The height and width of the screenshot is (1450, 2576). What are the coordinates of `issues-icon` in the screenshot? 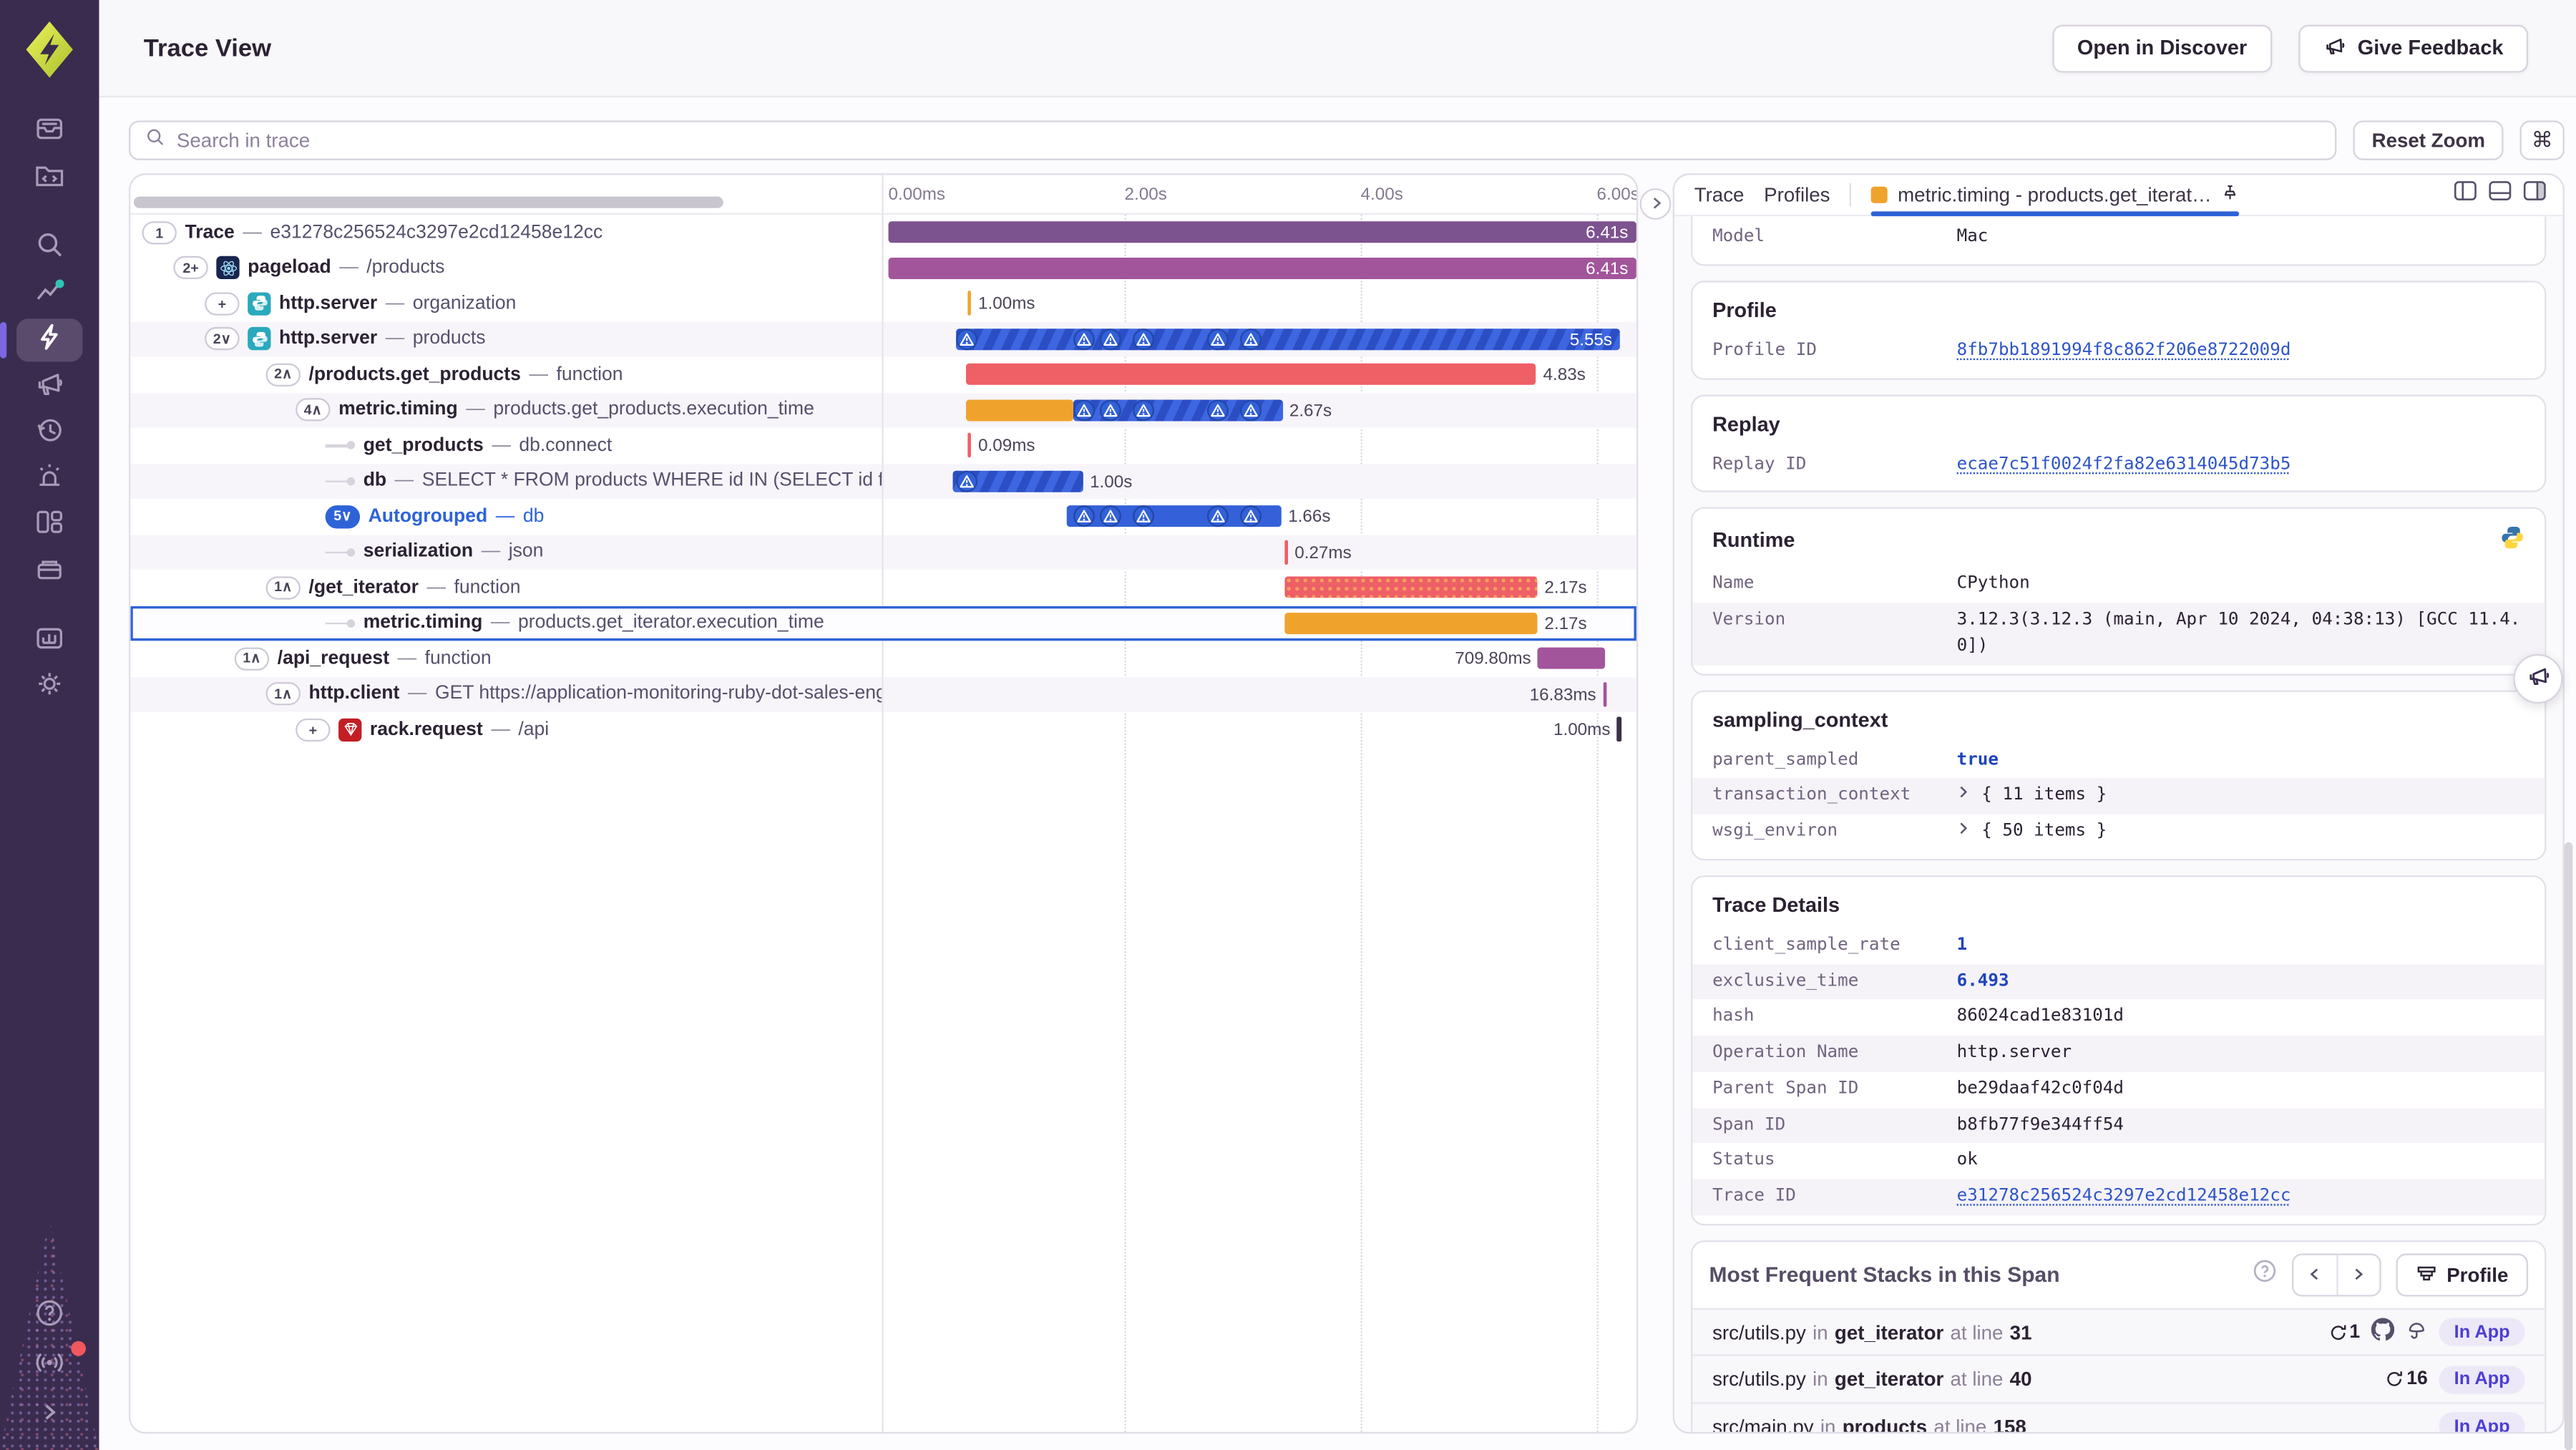 It's located at (49, 132).